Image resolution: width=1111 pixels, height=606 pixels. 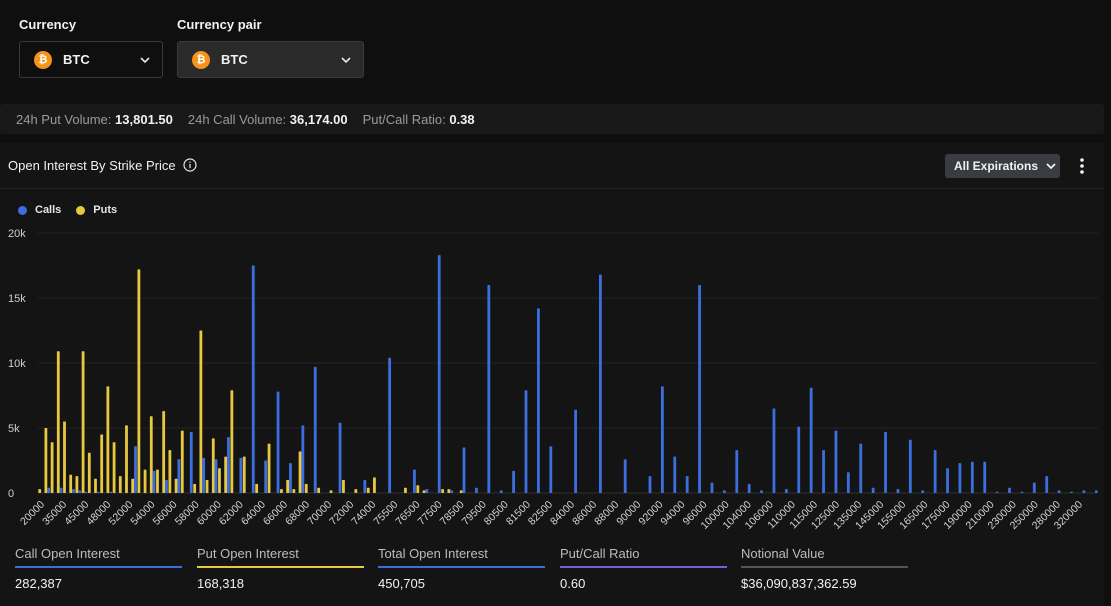 I want to click on call-volume-value: 36,174.00, so click(x=318, y=119).